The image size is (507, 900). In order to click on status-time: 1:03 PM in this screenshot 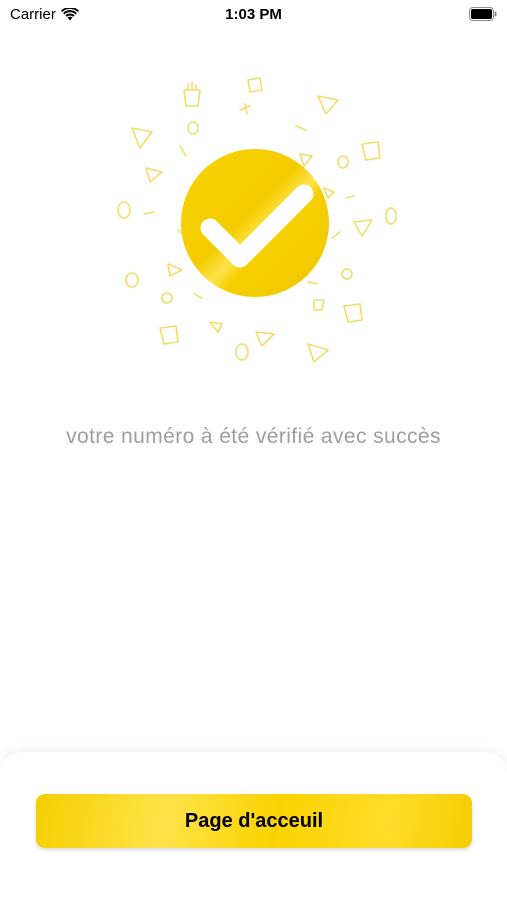, I will do `click(253, 14)`.